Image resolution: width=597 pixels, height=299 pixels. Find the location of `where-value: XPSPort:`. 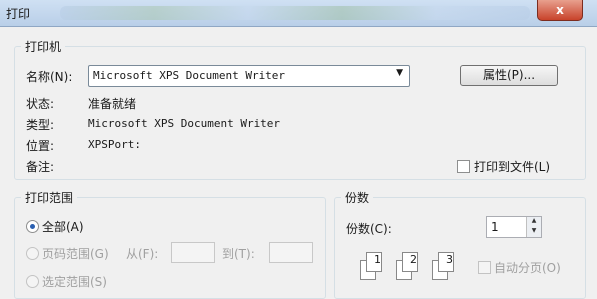

where-value: XPSPort: is located at coordinates (114, 144).